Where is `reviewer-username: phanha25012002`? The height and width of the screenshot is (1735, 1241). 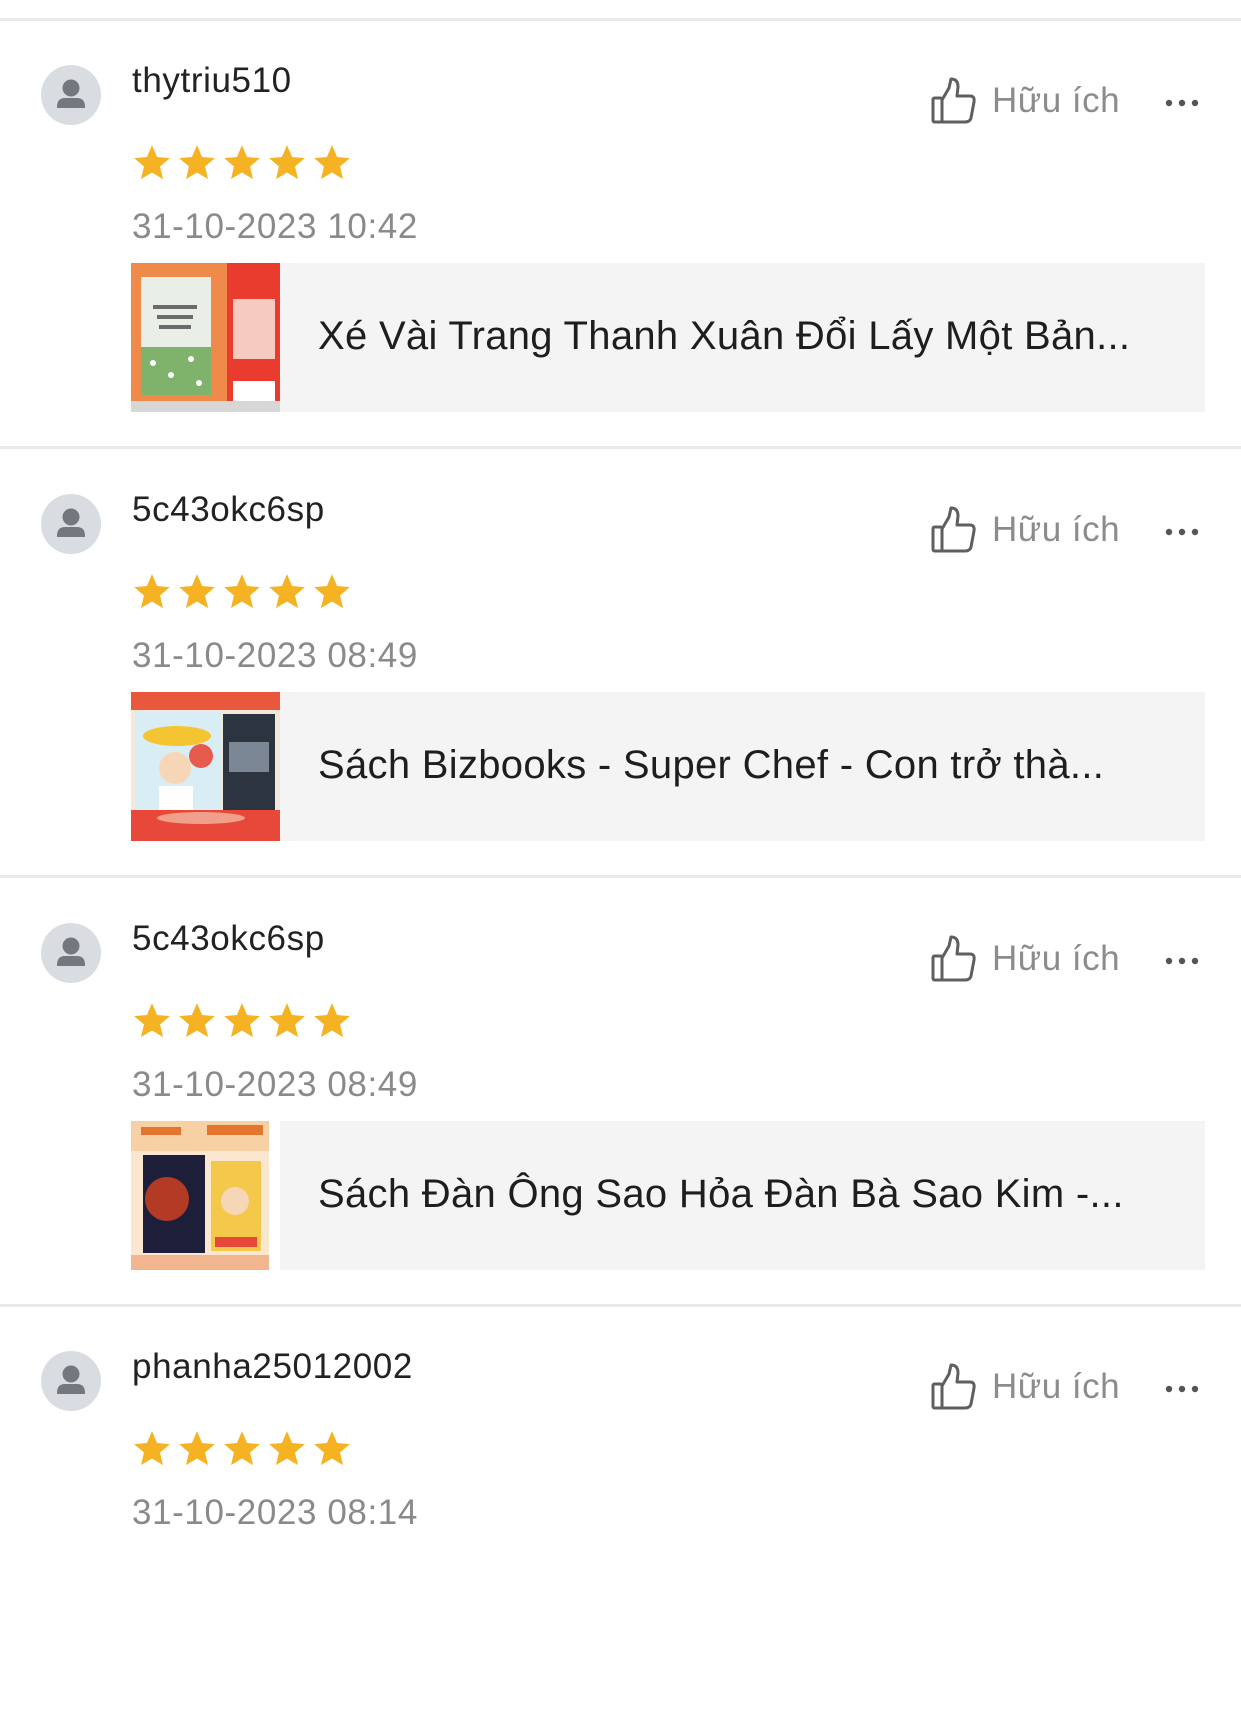
reviewer-username: phanha25012002 is located at coordinates (272, 1367).